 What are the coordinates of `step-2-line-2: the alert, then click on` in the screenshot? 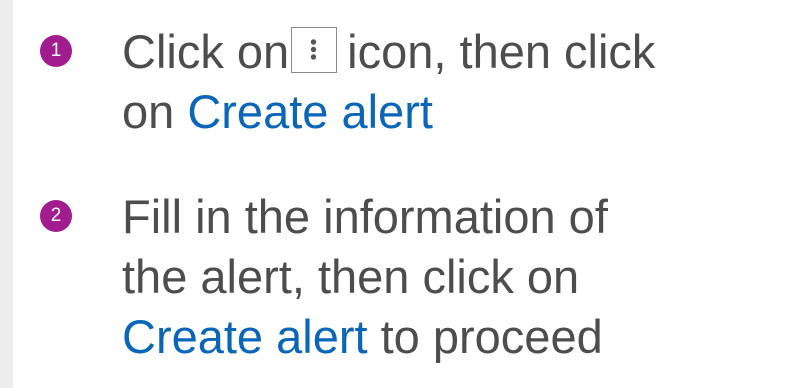 It's located at (351, 276).